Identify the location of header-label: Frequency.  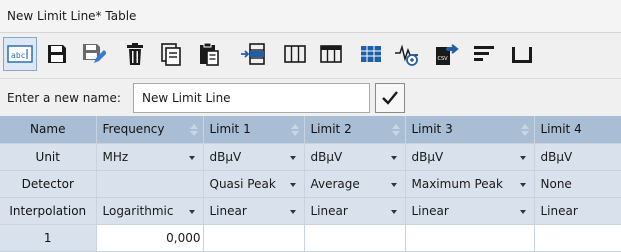
(133, 129).